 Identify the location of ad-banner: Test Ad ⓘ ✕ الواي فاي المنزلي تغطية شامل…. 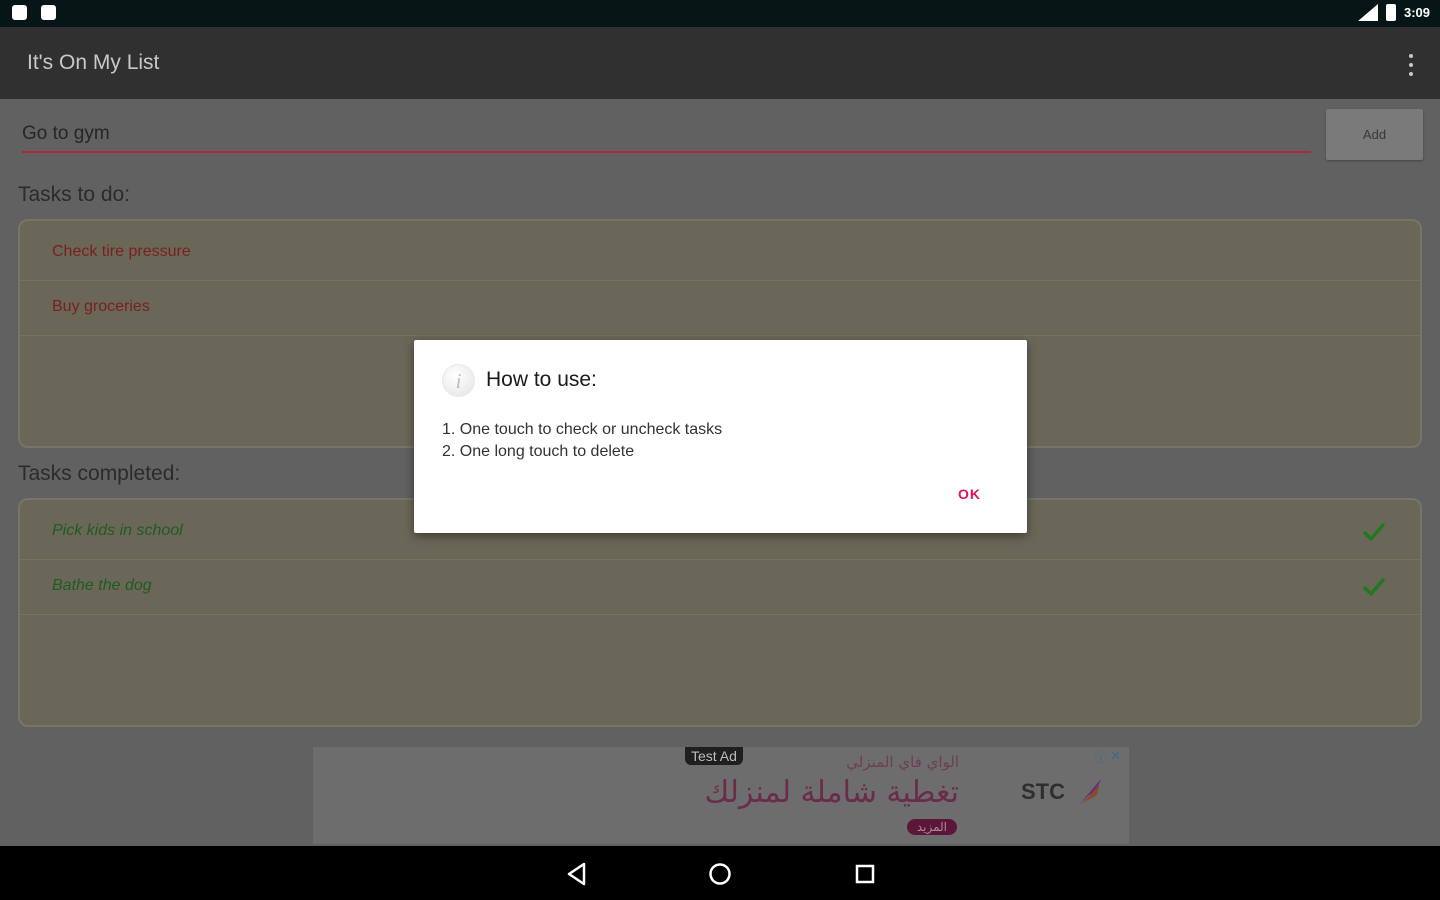
(721, 795).